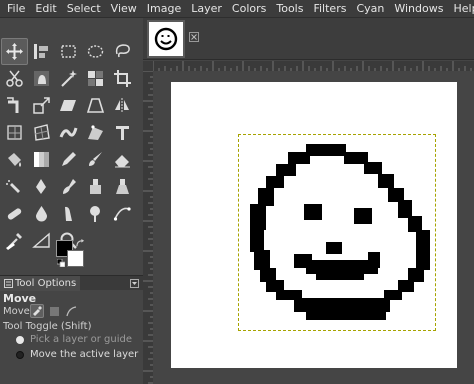 The width and height of the screenshot is (474, 384). What do you see at coordinates (95, 78) in the screenshot?
I see `select-by-color-tool` at bounding box center [95, 78].